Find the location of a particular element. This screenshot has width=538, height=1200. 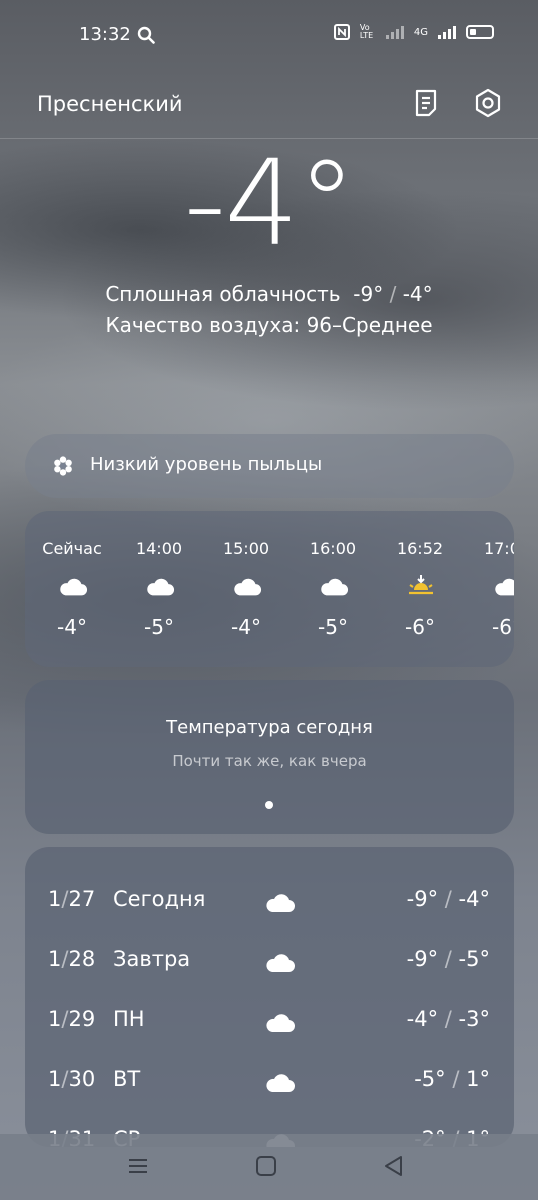

daily-day-name: Завтра is located at coordinates (152, 959).